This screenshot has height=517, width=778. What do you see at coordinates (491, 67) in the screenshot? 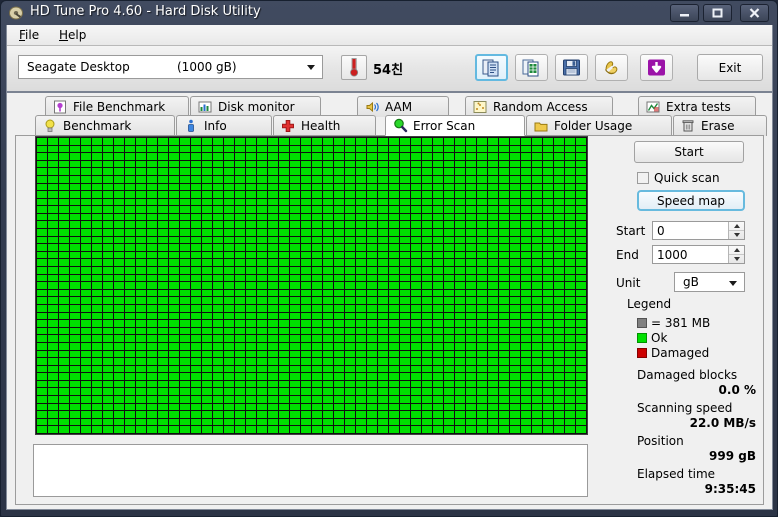
I see `copy-documents-icon` at bounding box center [491, 67].